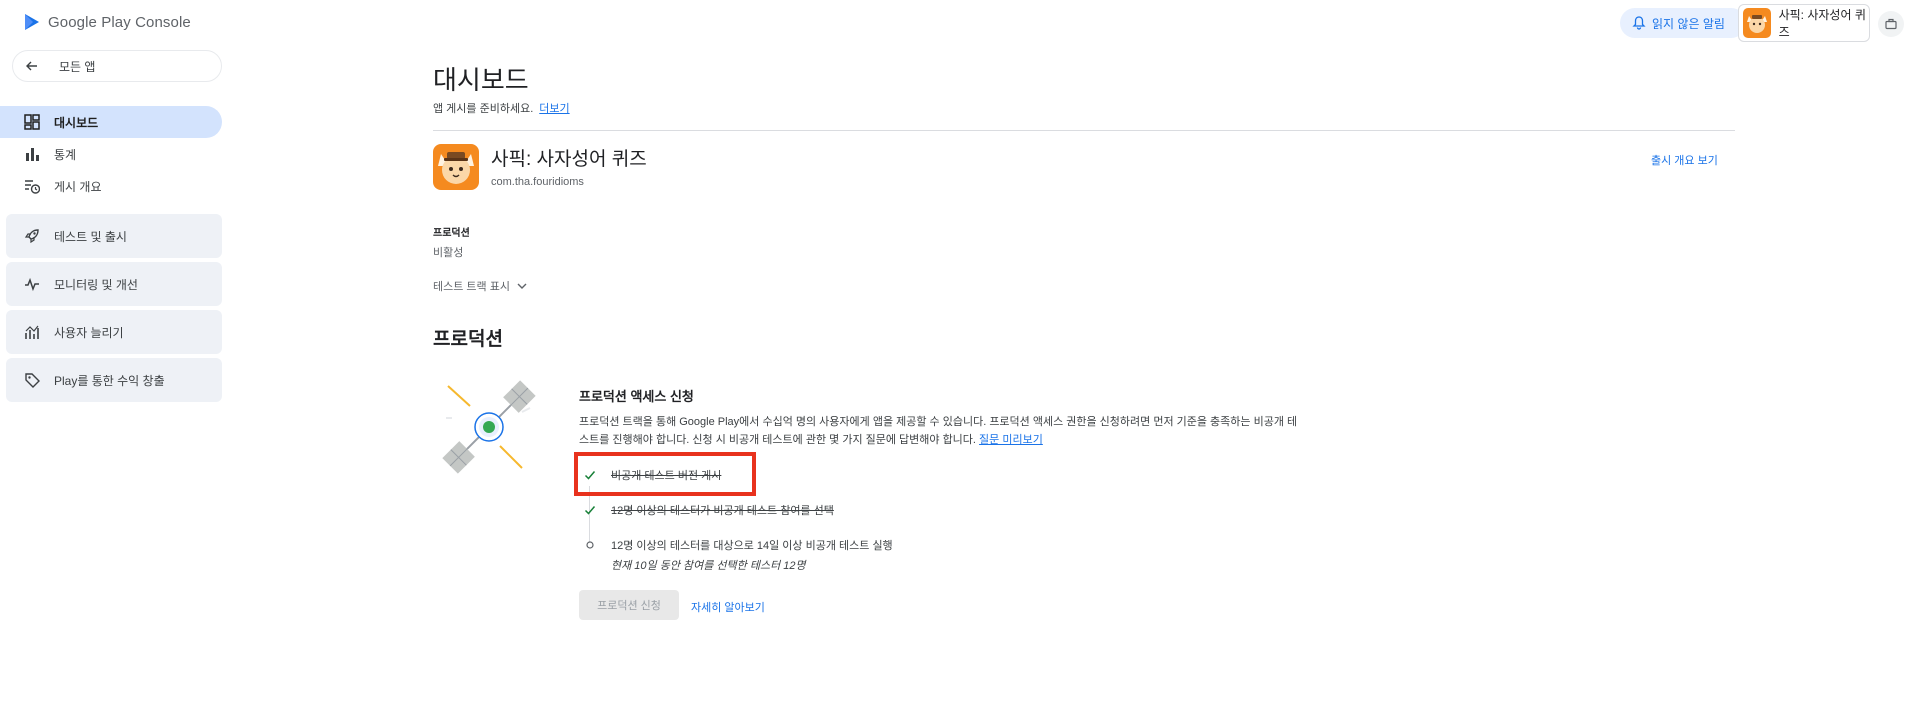 Image resolution: width=1918 pixels, height=721 pixels. Describe the element at coordinates (119, 22) in the screenshot. I see `logo-text: Google Play Console` at that location.